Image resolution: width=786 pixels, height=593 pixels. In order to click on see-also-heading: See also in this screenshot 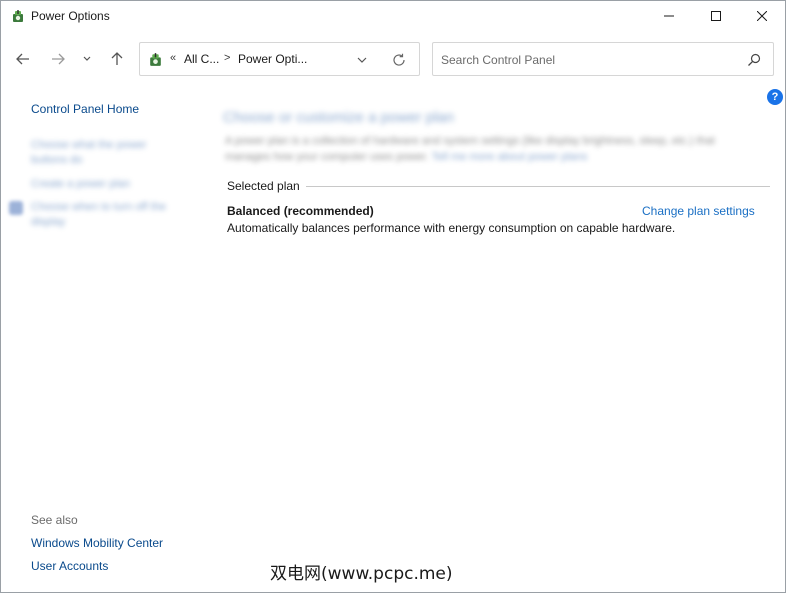, I will do `click(54, 520)`.